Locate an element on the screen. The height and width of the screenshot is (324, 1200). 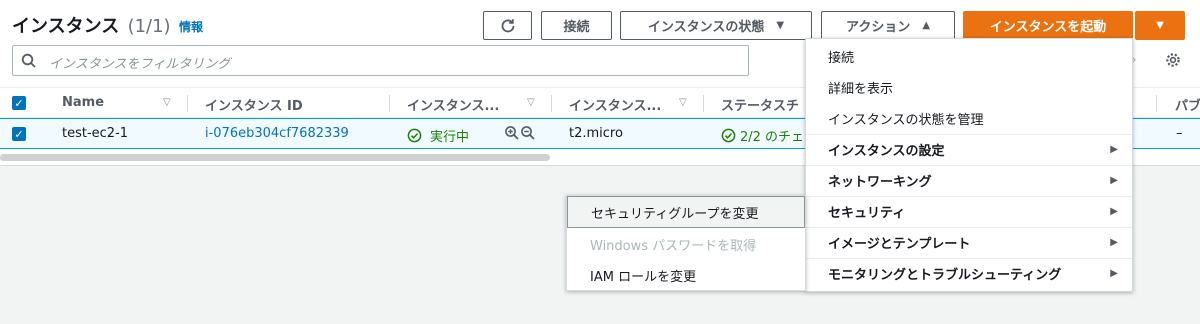
menu-item-monitoring: モニタリングとトラブルシューティング ▶ is located at coordinates (969, 273).